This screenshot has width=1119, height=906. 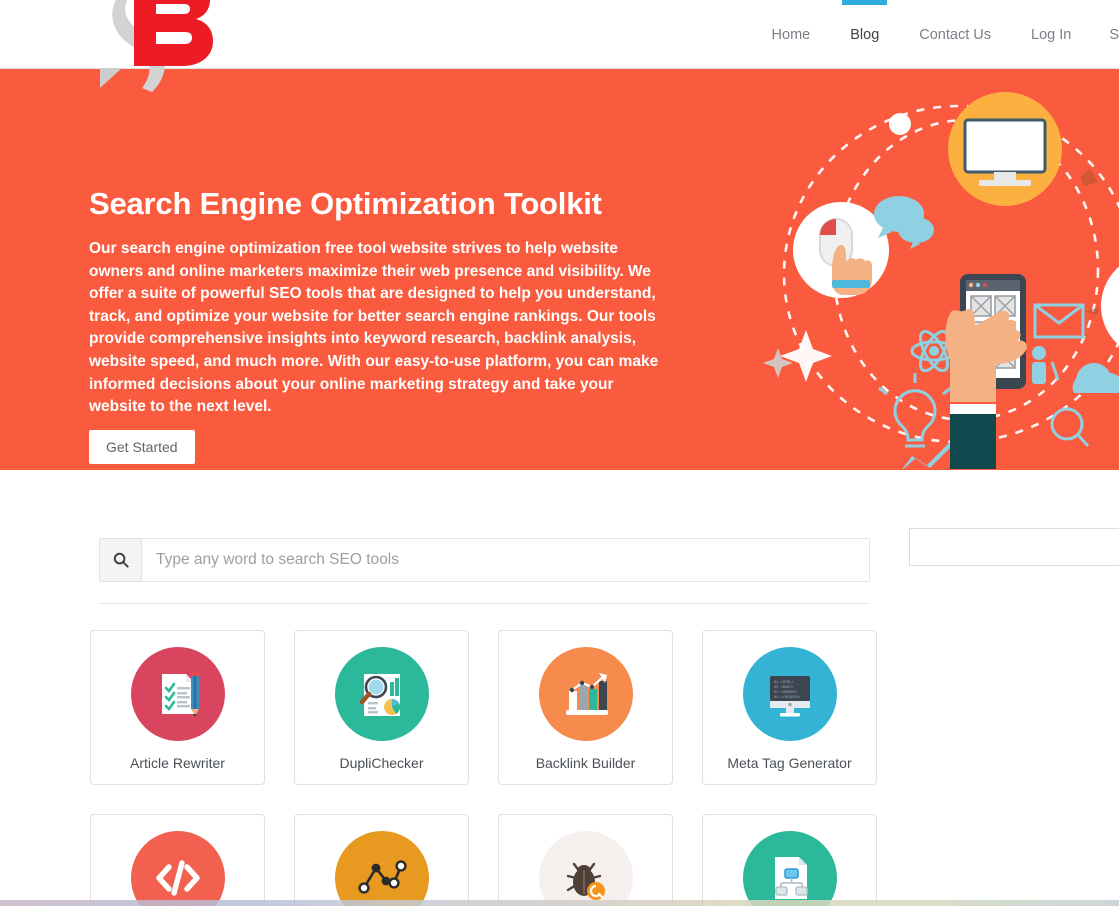 I want to click on nav-label: Home, so click(x=791, y=34).